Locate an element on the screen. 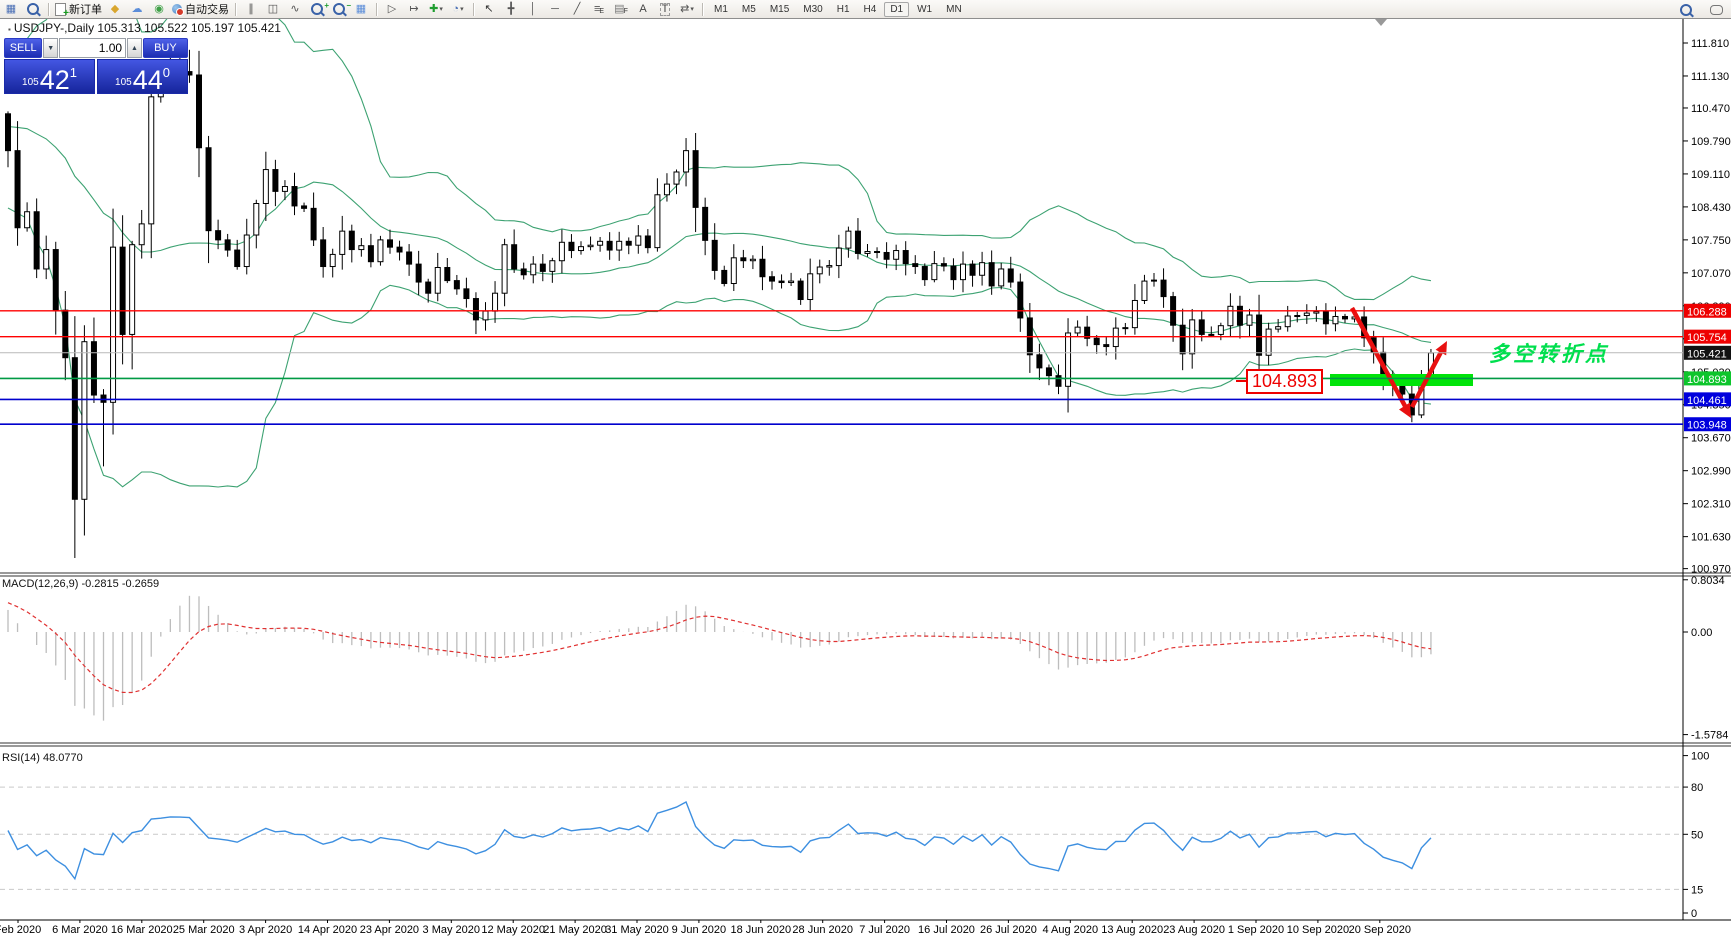  chat-icon is located at coordinates (1716, 10).